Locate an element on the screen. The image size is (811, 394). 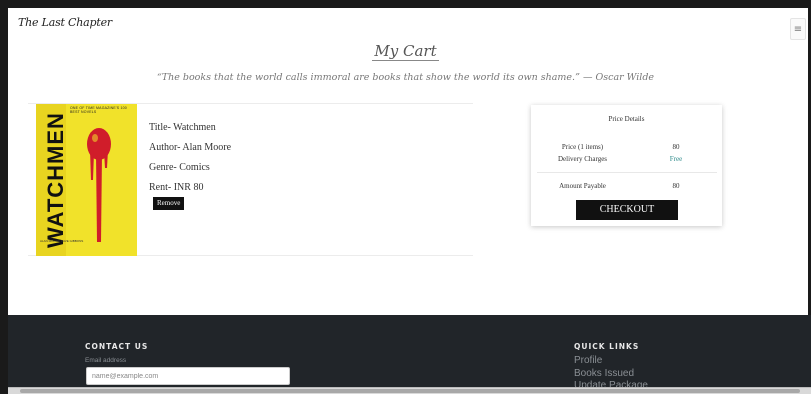
scrollbar-thumb is located at coordinates (410, 391).